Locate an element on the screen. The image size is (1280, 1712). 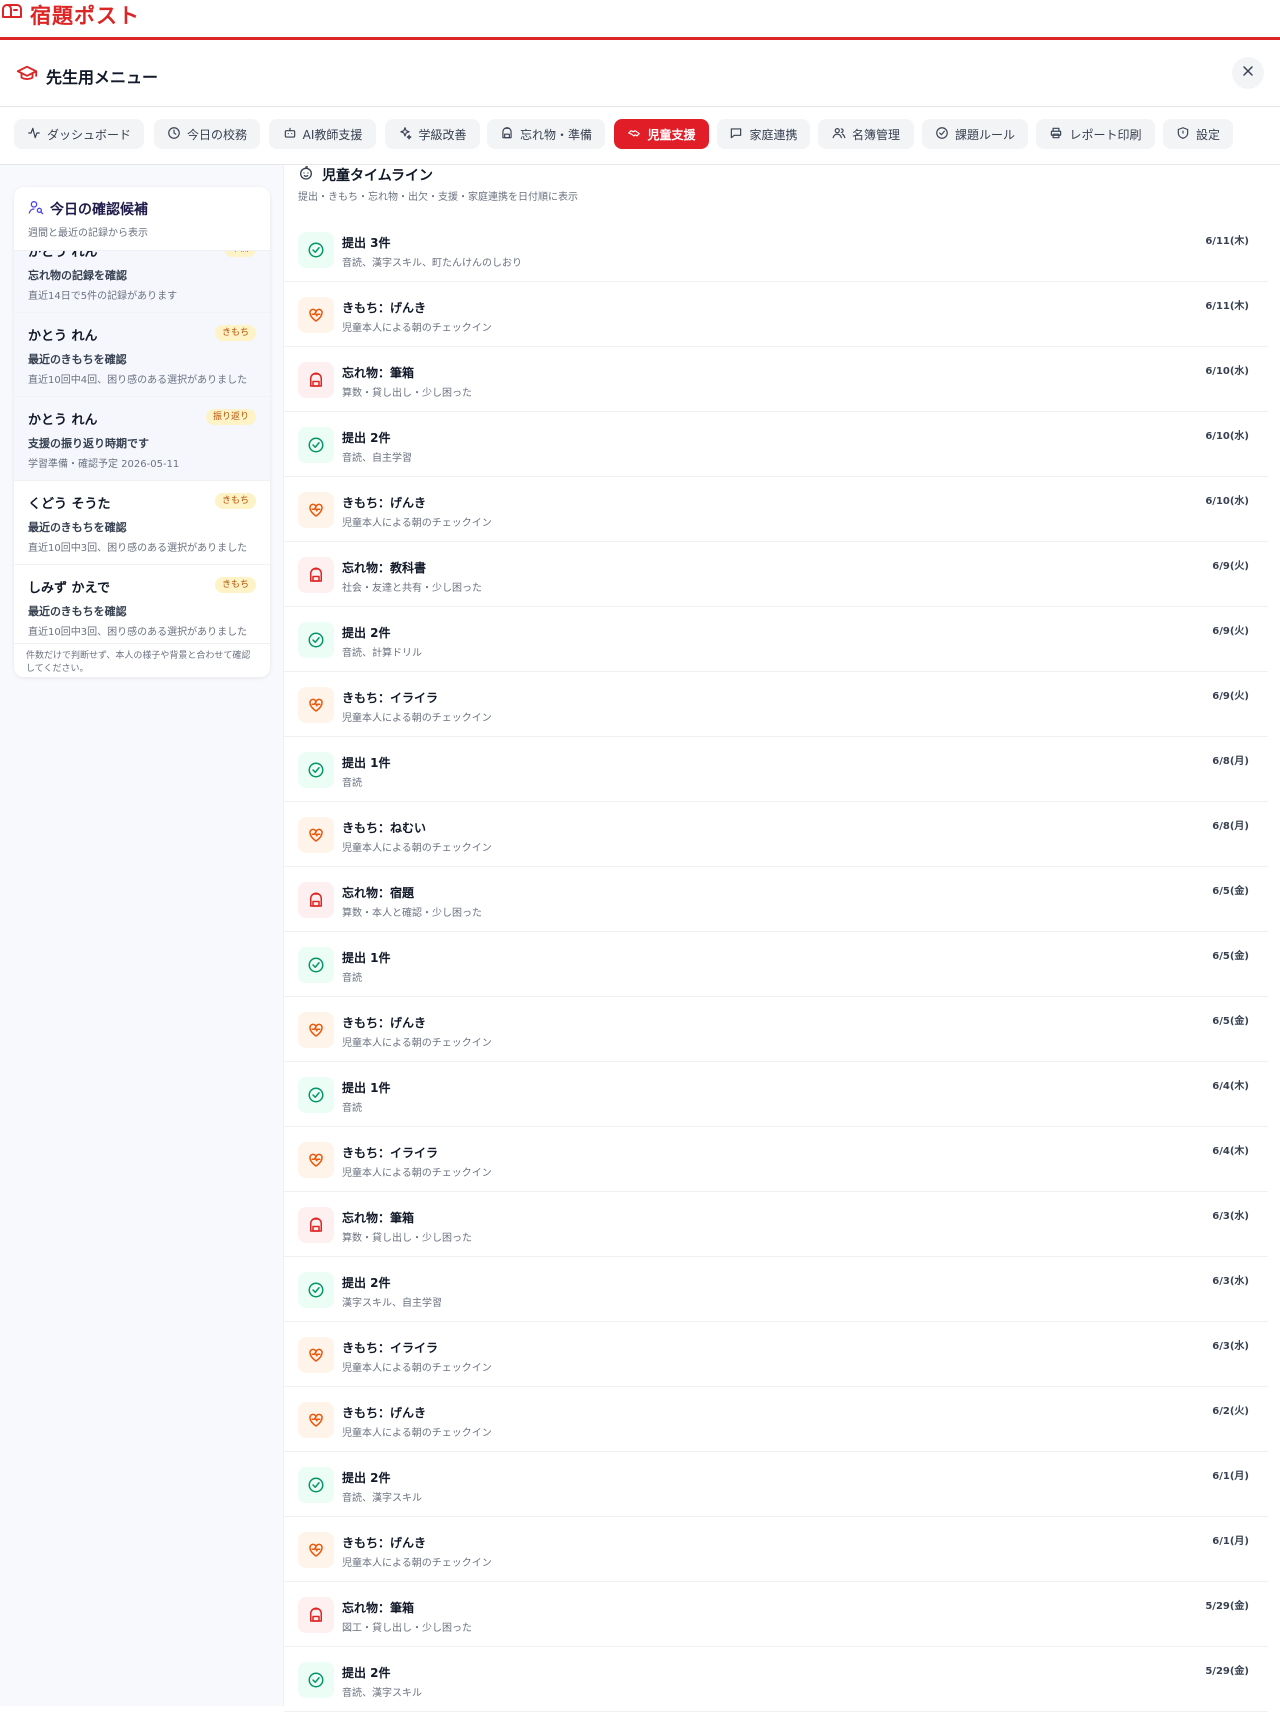
timeline-item: きもち：イライラ 児童本人による朝のチェックイン 6/4(木) is located at coordinates (776, 1159).